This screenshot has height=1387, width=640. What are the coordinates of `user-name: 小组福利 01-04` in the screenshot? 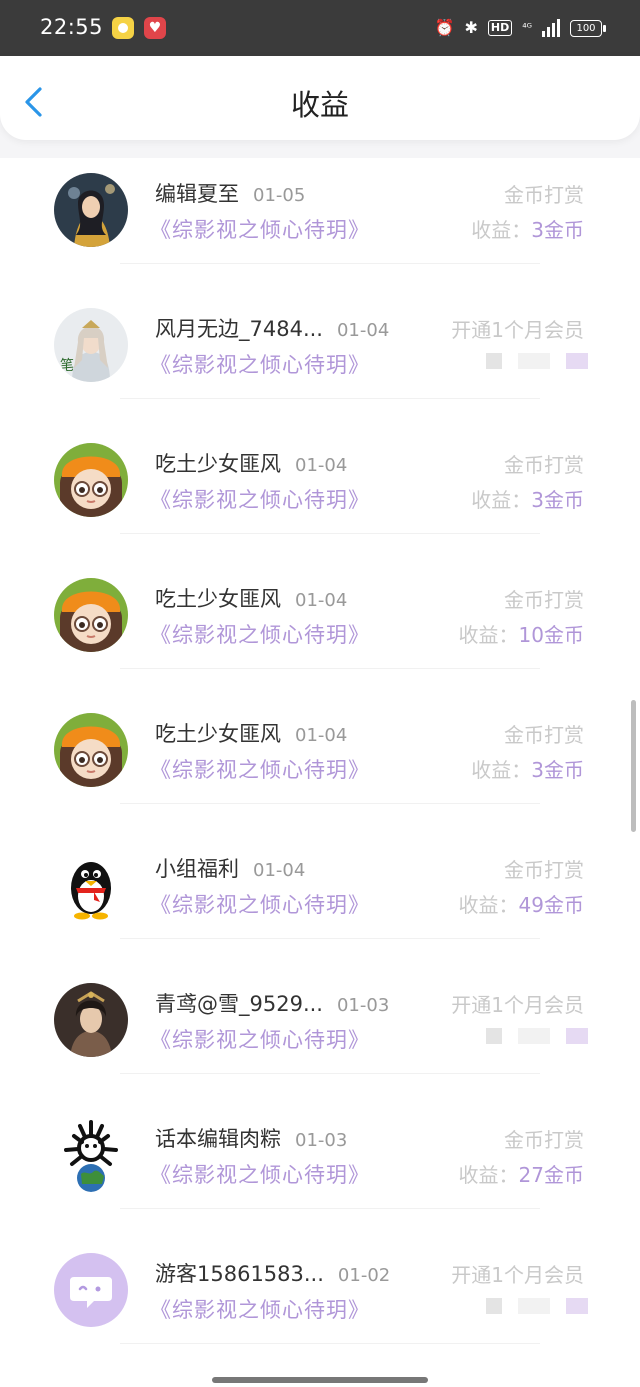 It's located at (230, 869).